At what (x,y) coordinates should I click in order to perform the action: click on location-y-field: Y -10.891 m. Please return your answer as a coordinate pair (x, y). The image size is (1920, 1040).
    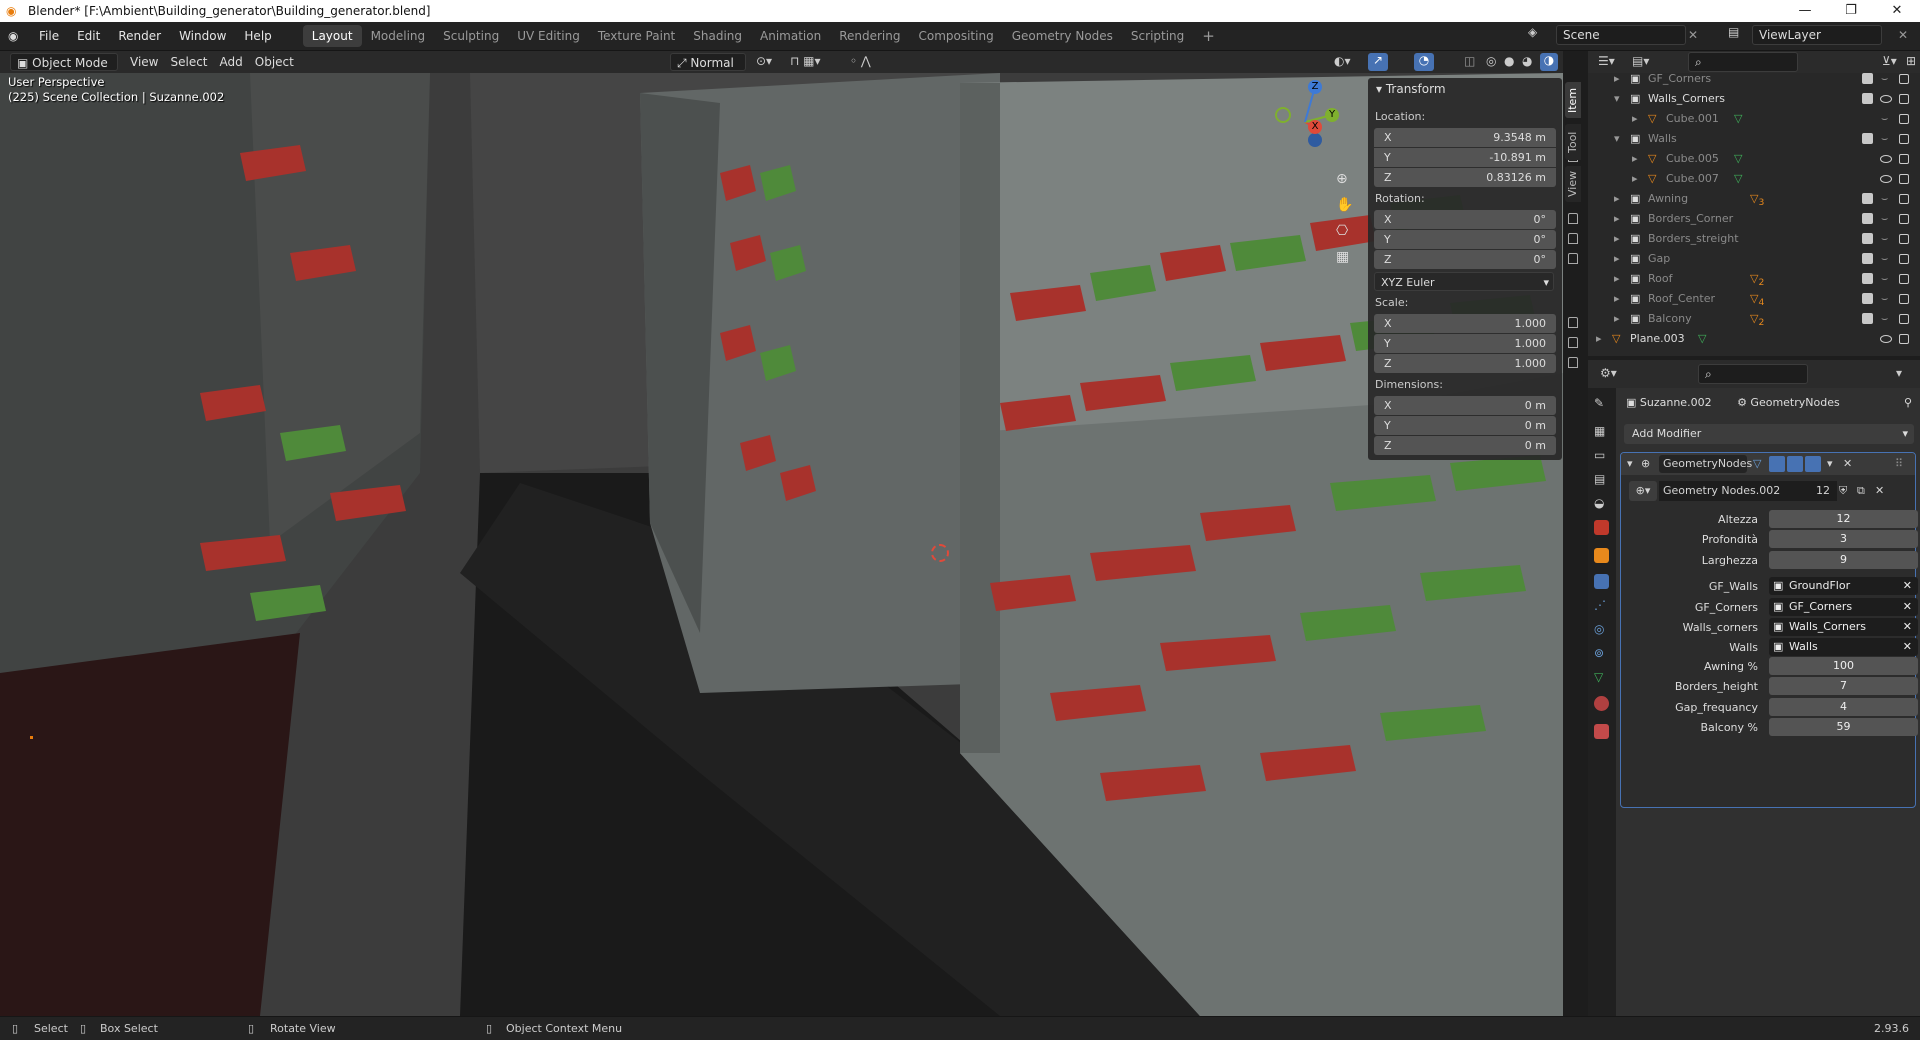
    Looking at the image, I should click on (1476, 157).